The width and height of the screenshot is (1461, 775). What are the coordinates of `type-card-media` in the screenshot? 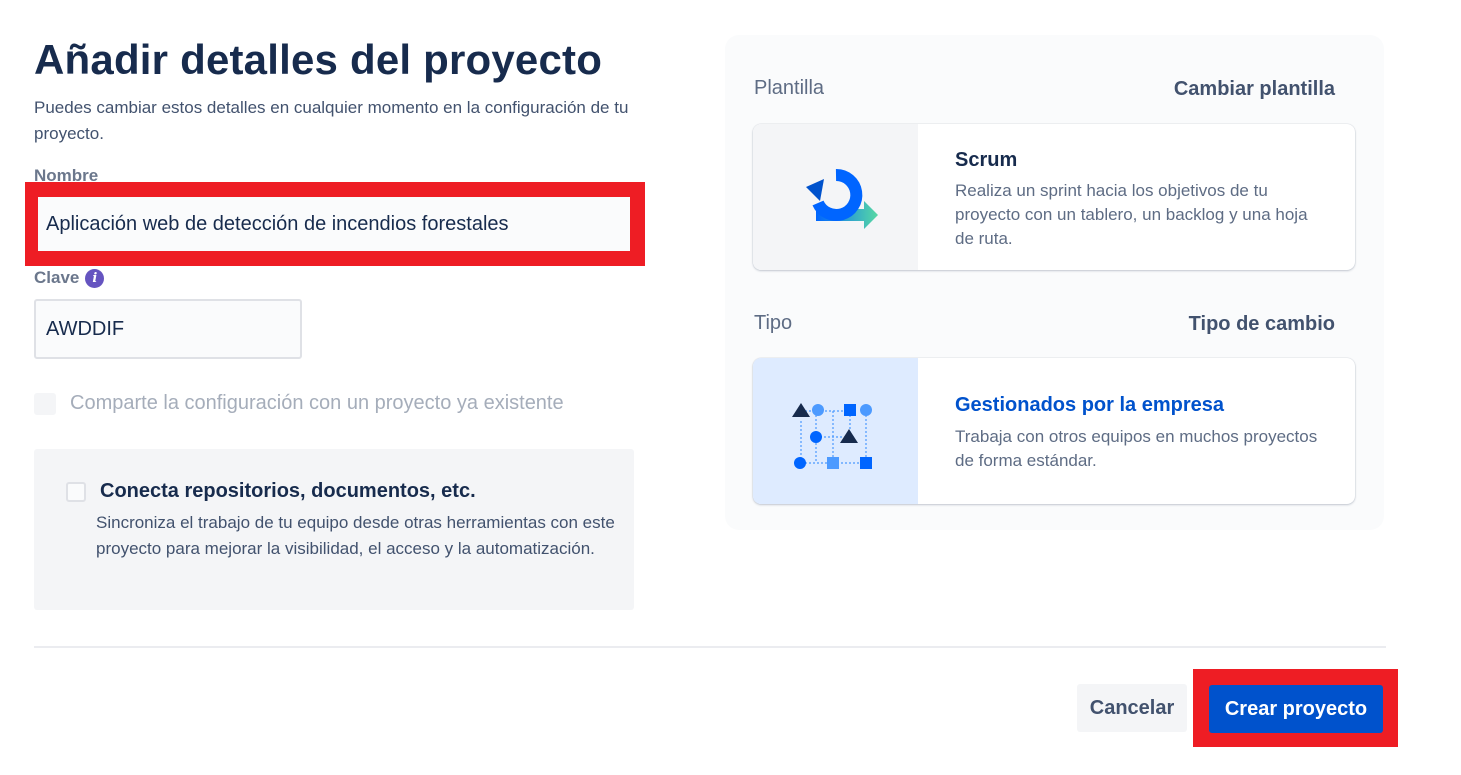 It's located at (835, 431).